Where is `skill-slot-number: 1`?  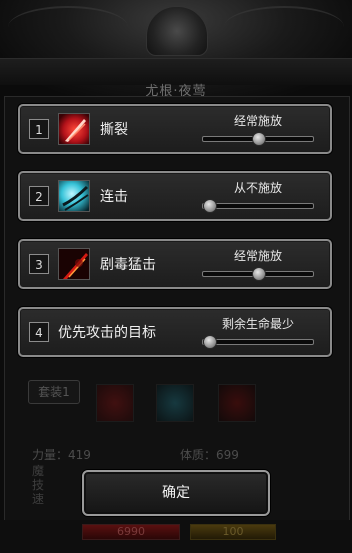 skill-slot-number: 1 is located at coordinates (39, 129).